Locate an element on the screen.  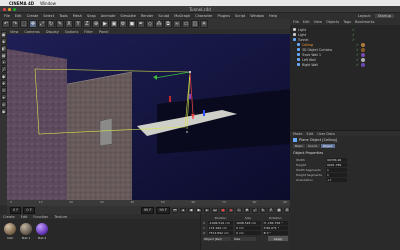
camera-icon: ◫ is located at coordinates (195, 24).